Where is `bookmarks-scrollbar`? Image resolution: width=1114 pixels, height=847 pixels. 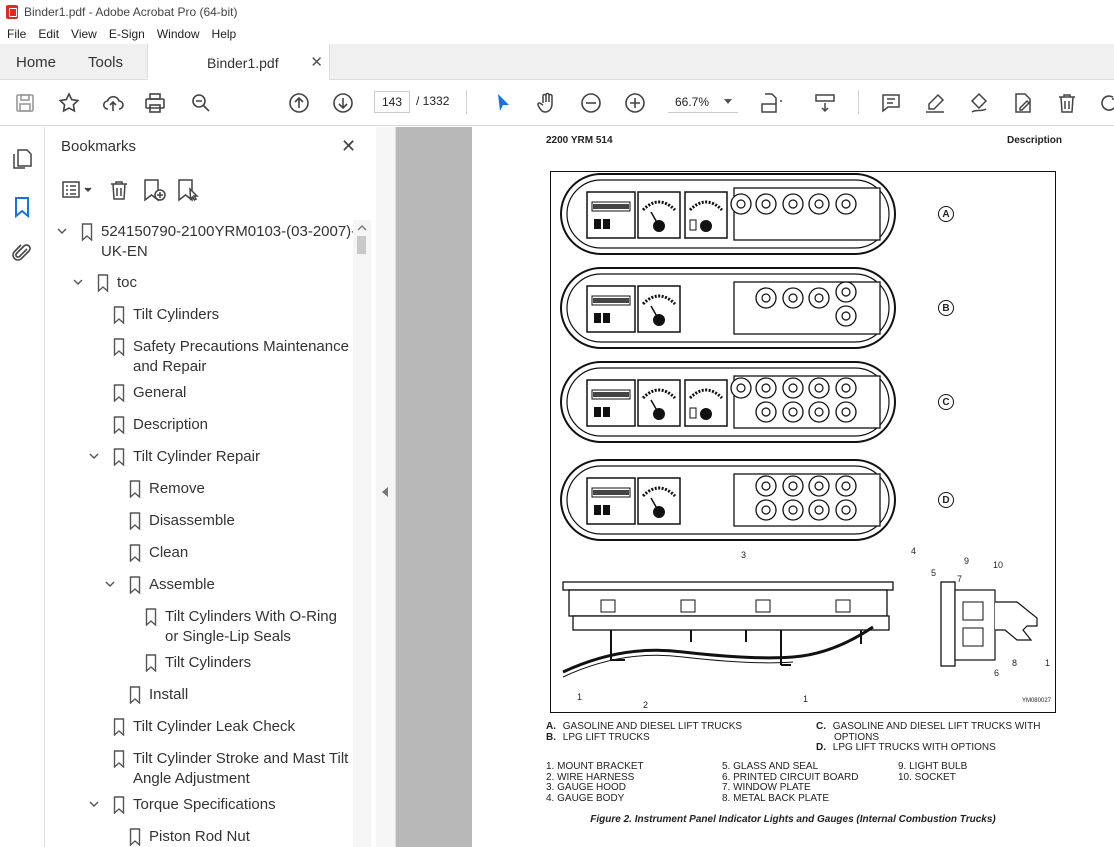 bookmarks-scrollbar is located at coordinates (362, 533).